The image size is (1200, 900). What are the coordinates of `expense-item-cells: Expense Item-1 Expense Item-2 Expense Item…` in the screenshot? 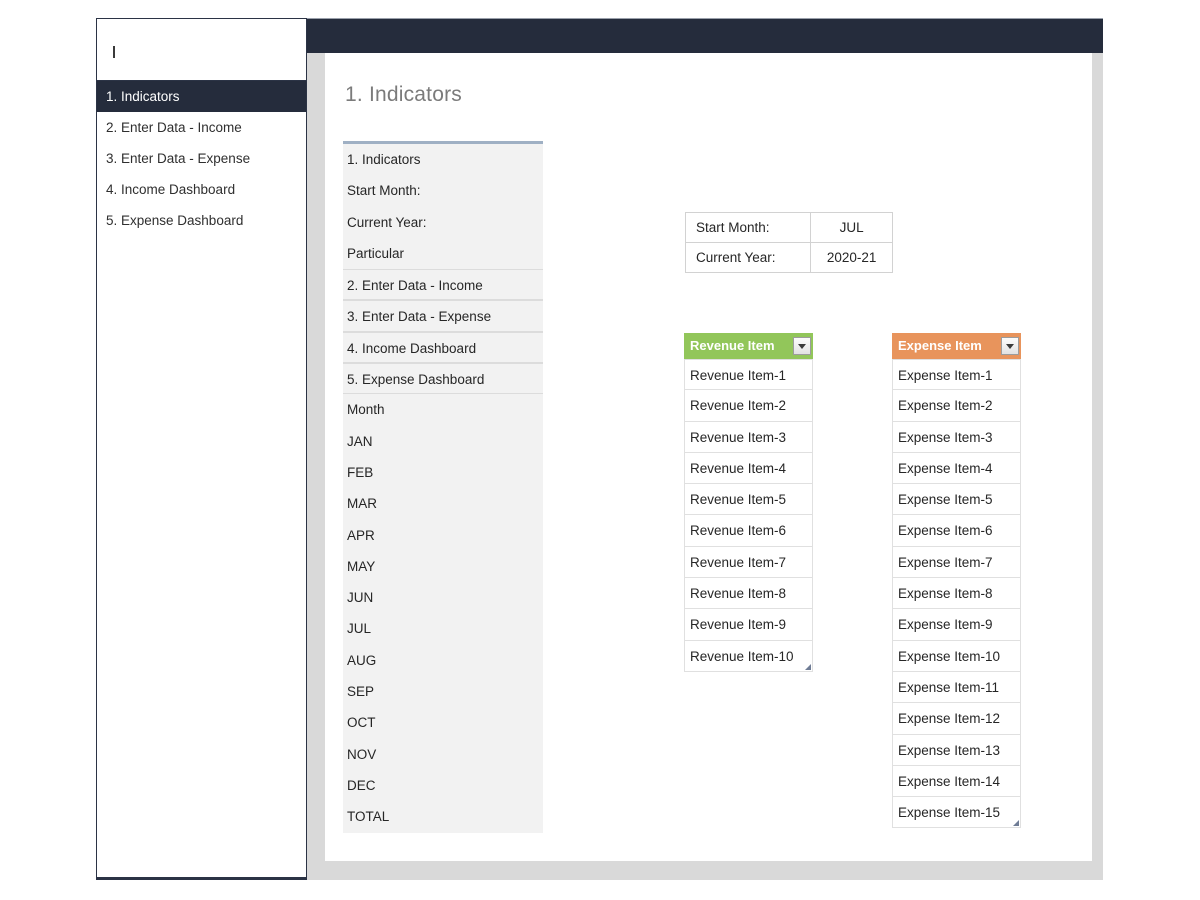 It's located at (956, 594).